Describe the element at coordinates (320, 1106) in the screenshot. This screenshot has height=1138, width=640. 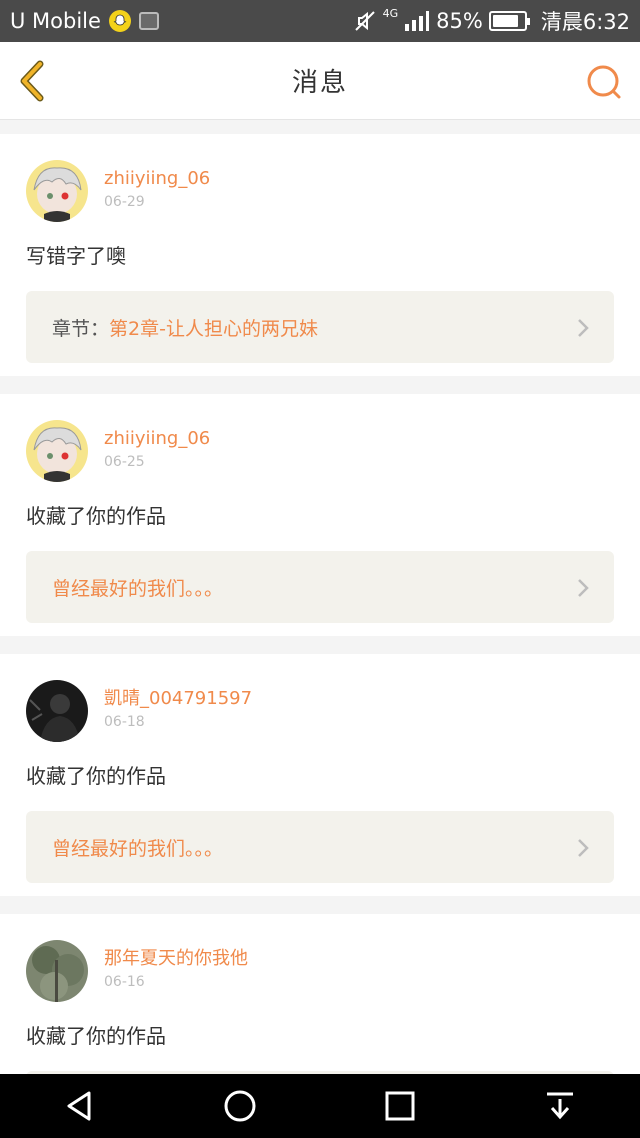
I see `navigation-bar` at that location.